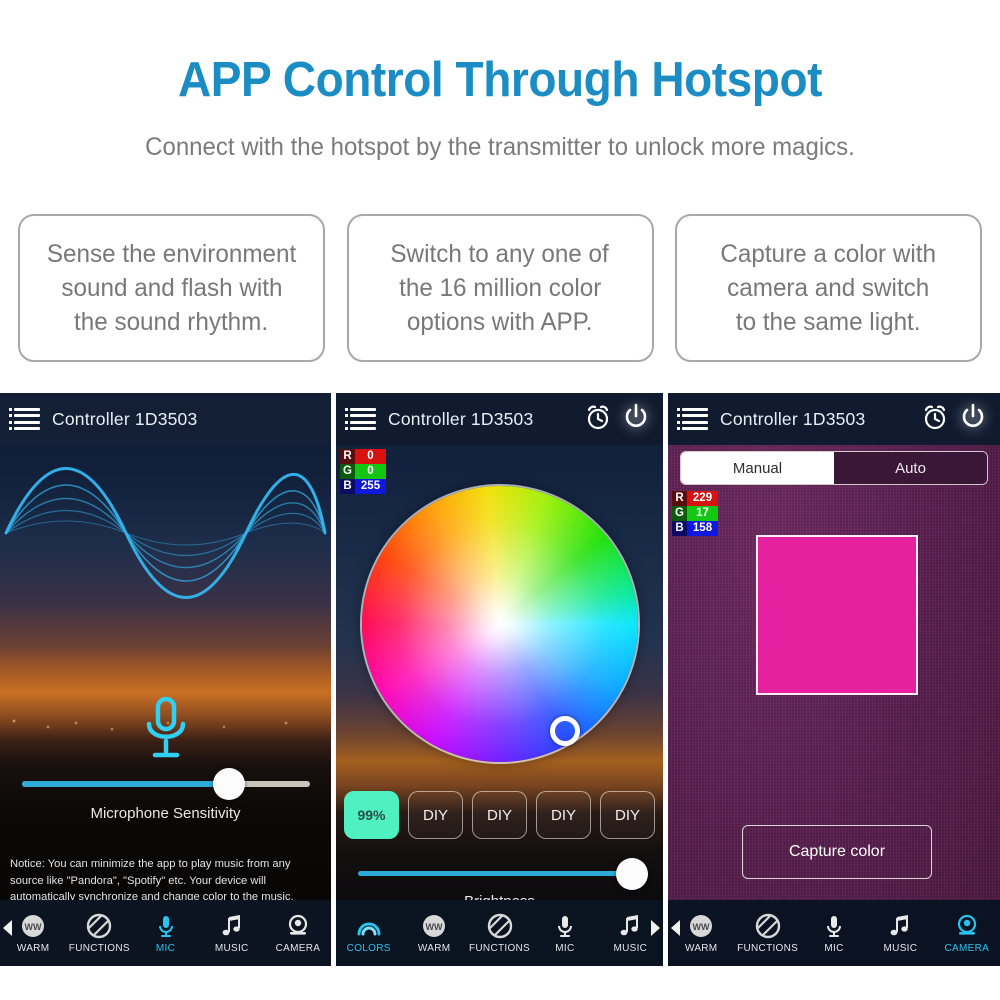 This screenshot has width=1000, height=1000. What do you see at coordinates (629, 924) in the screenshot?
I see `music-note-icon` at bounding box center [629, 924].